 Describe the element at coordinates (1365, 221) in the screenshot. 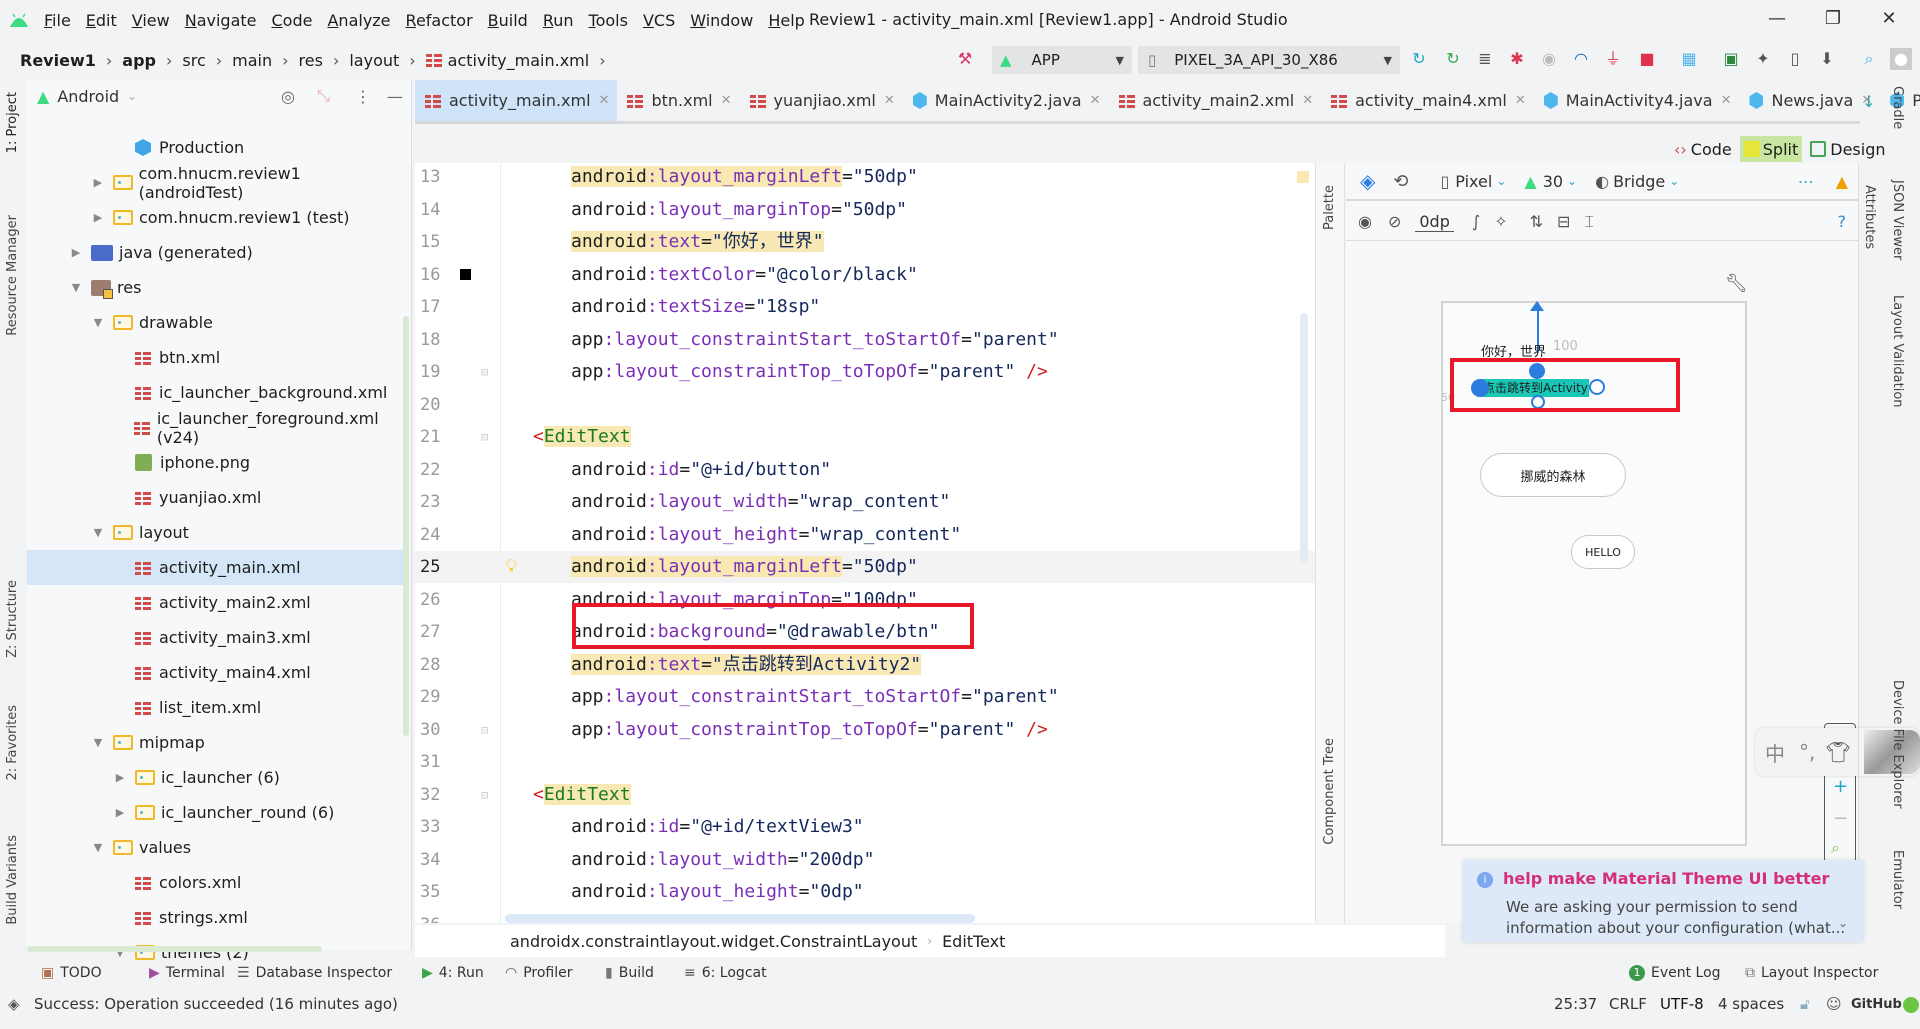

I see `view-options-icon: ◉` at that location.